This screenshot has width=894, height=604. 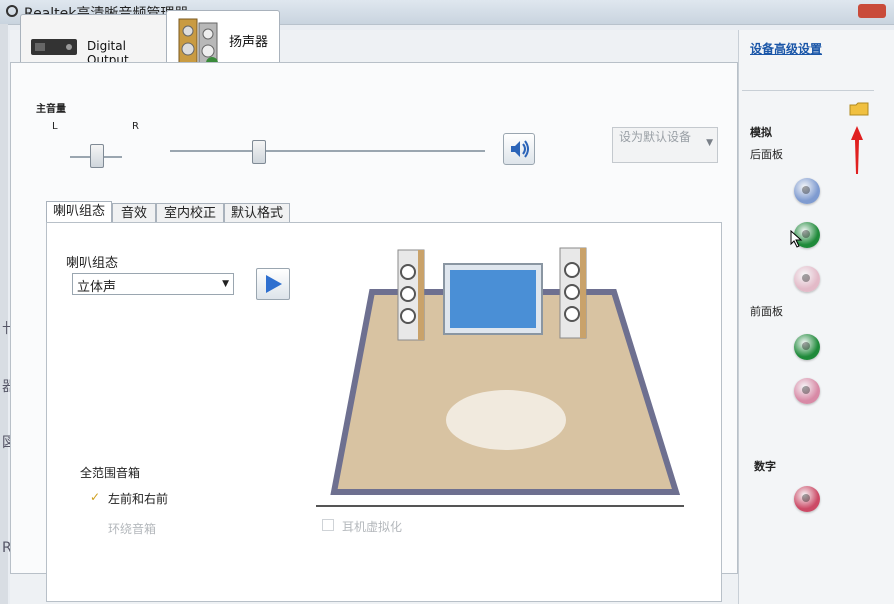 I want to click on back-panel-label: 后面板, so click(x=766, y=154).